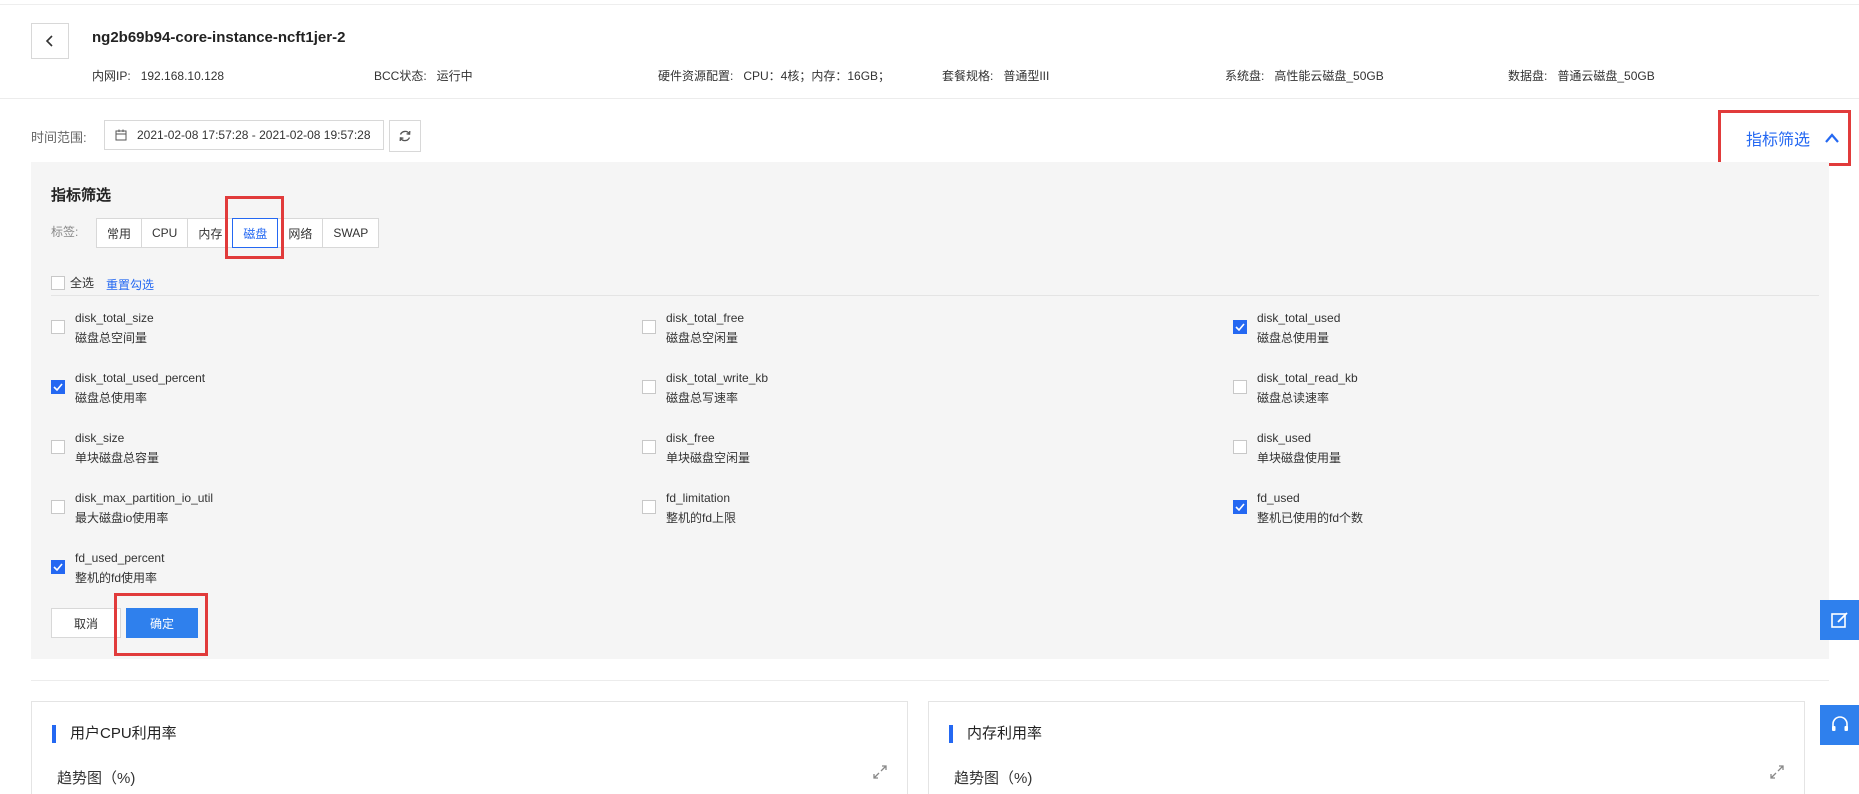 This screenshot has width=1859, height=794. I want to click on refresh-button, so click(405, 136).